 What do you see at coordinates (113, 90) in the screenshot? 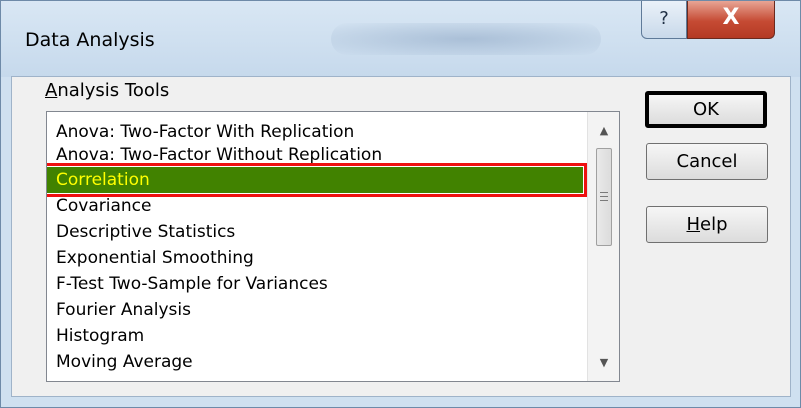
I see `analysis-tools-label-rest: nalysis Tools` at bounding box center [113, 90].